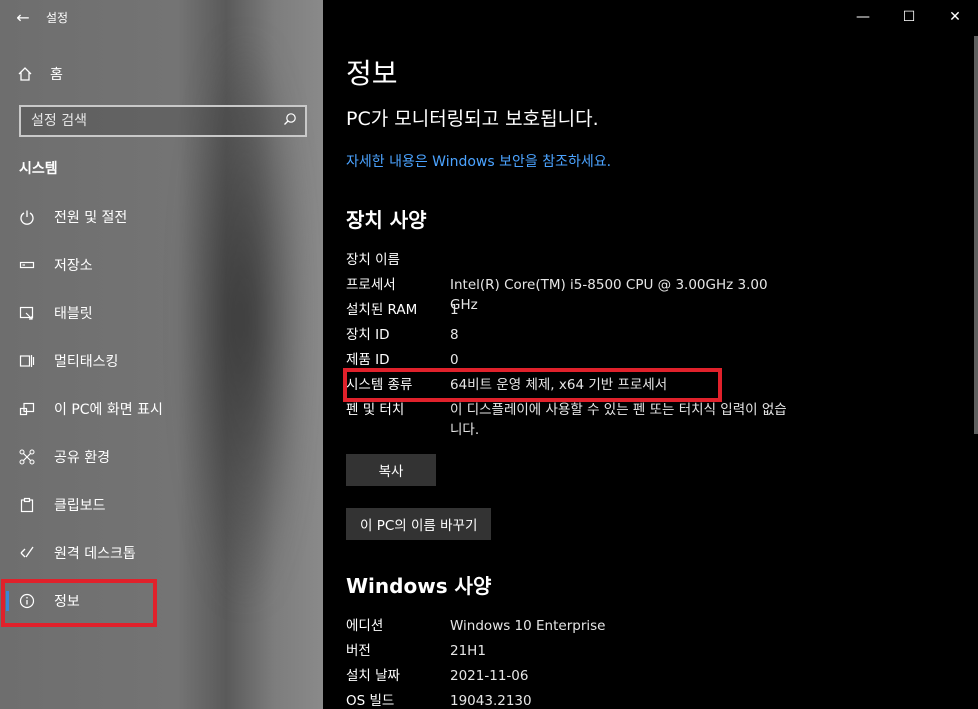 Image resolution: width=978 pixels, height=709 pixels. Describe the element at coordinates (38, 169) in the screenshot. I see `section-header-system: 시스템` at that location.